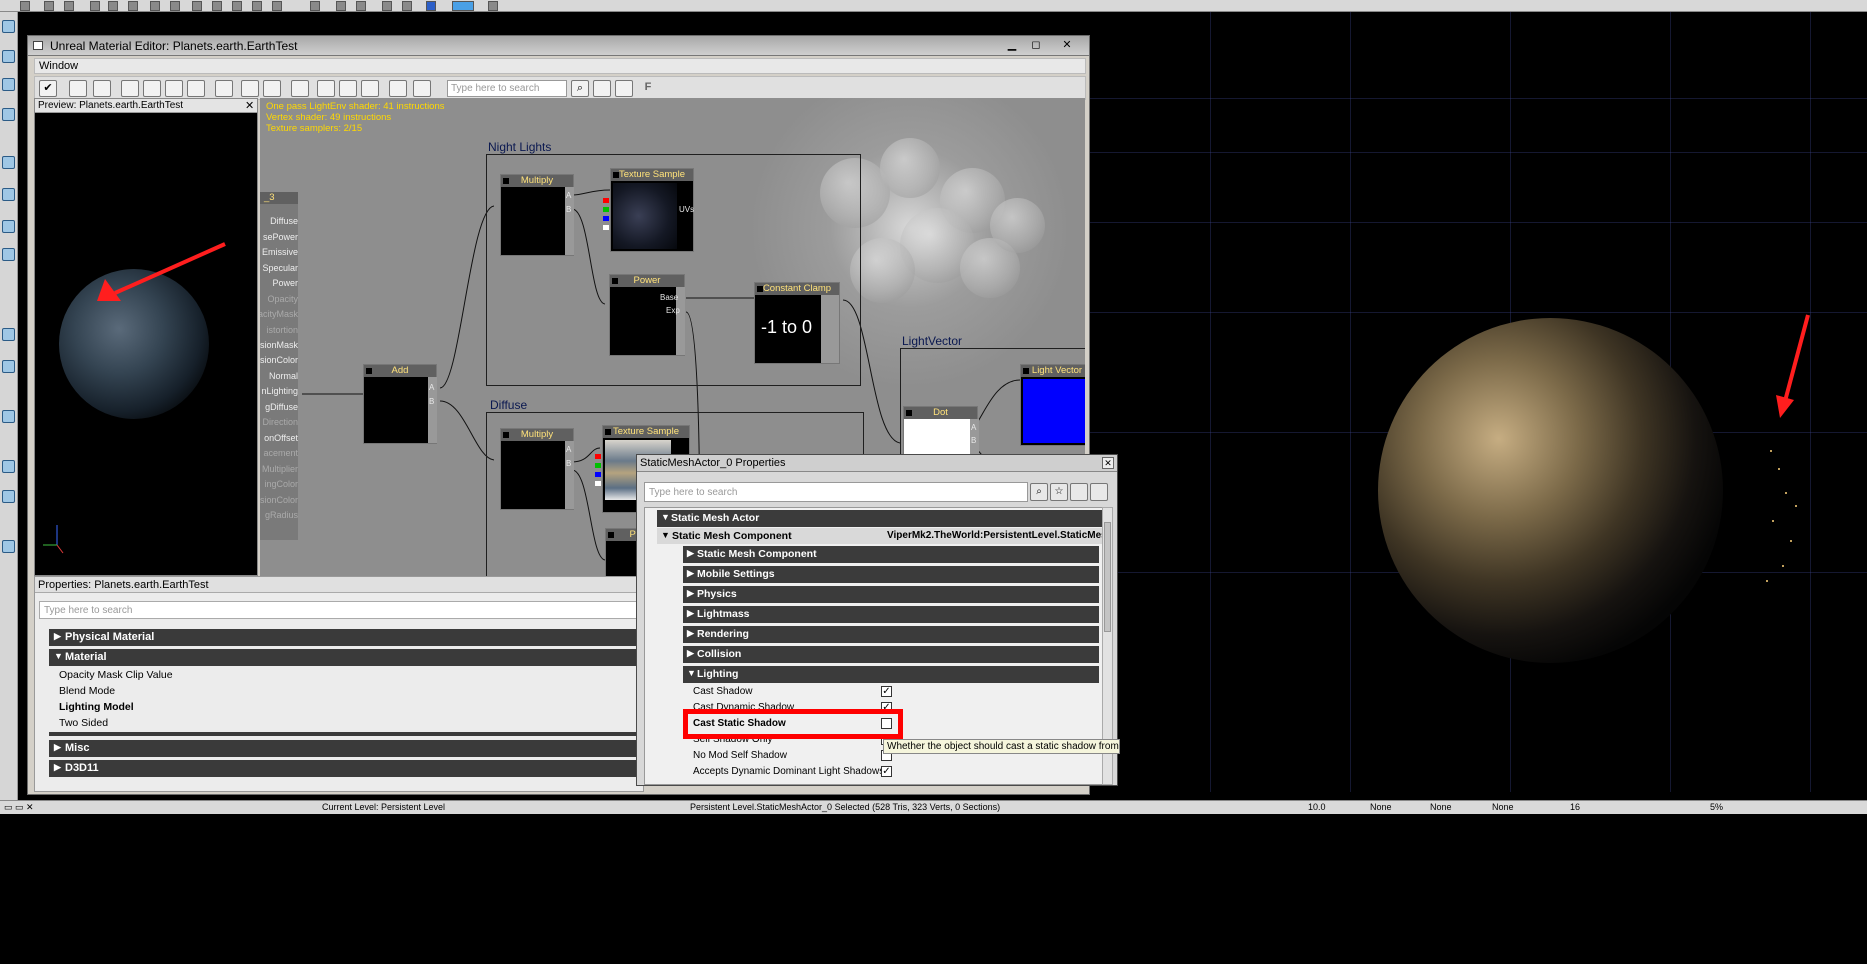 This screenshot has width=1867, height=964. Describe the element at coordinates (196, 88) in the screenshot. I see `plane-preview-icon` at that location.